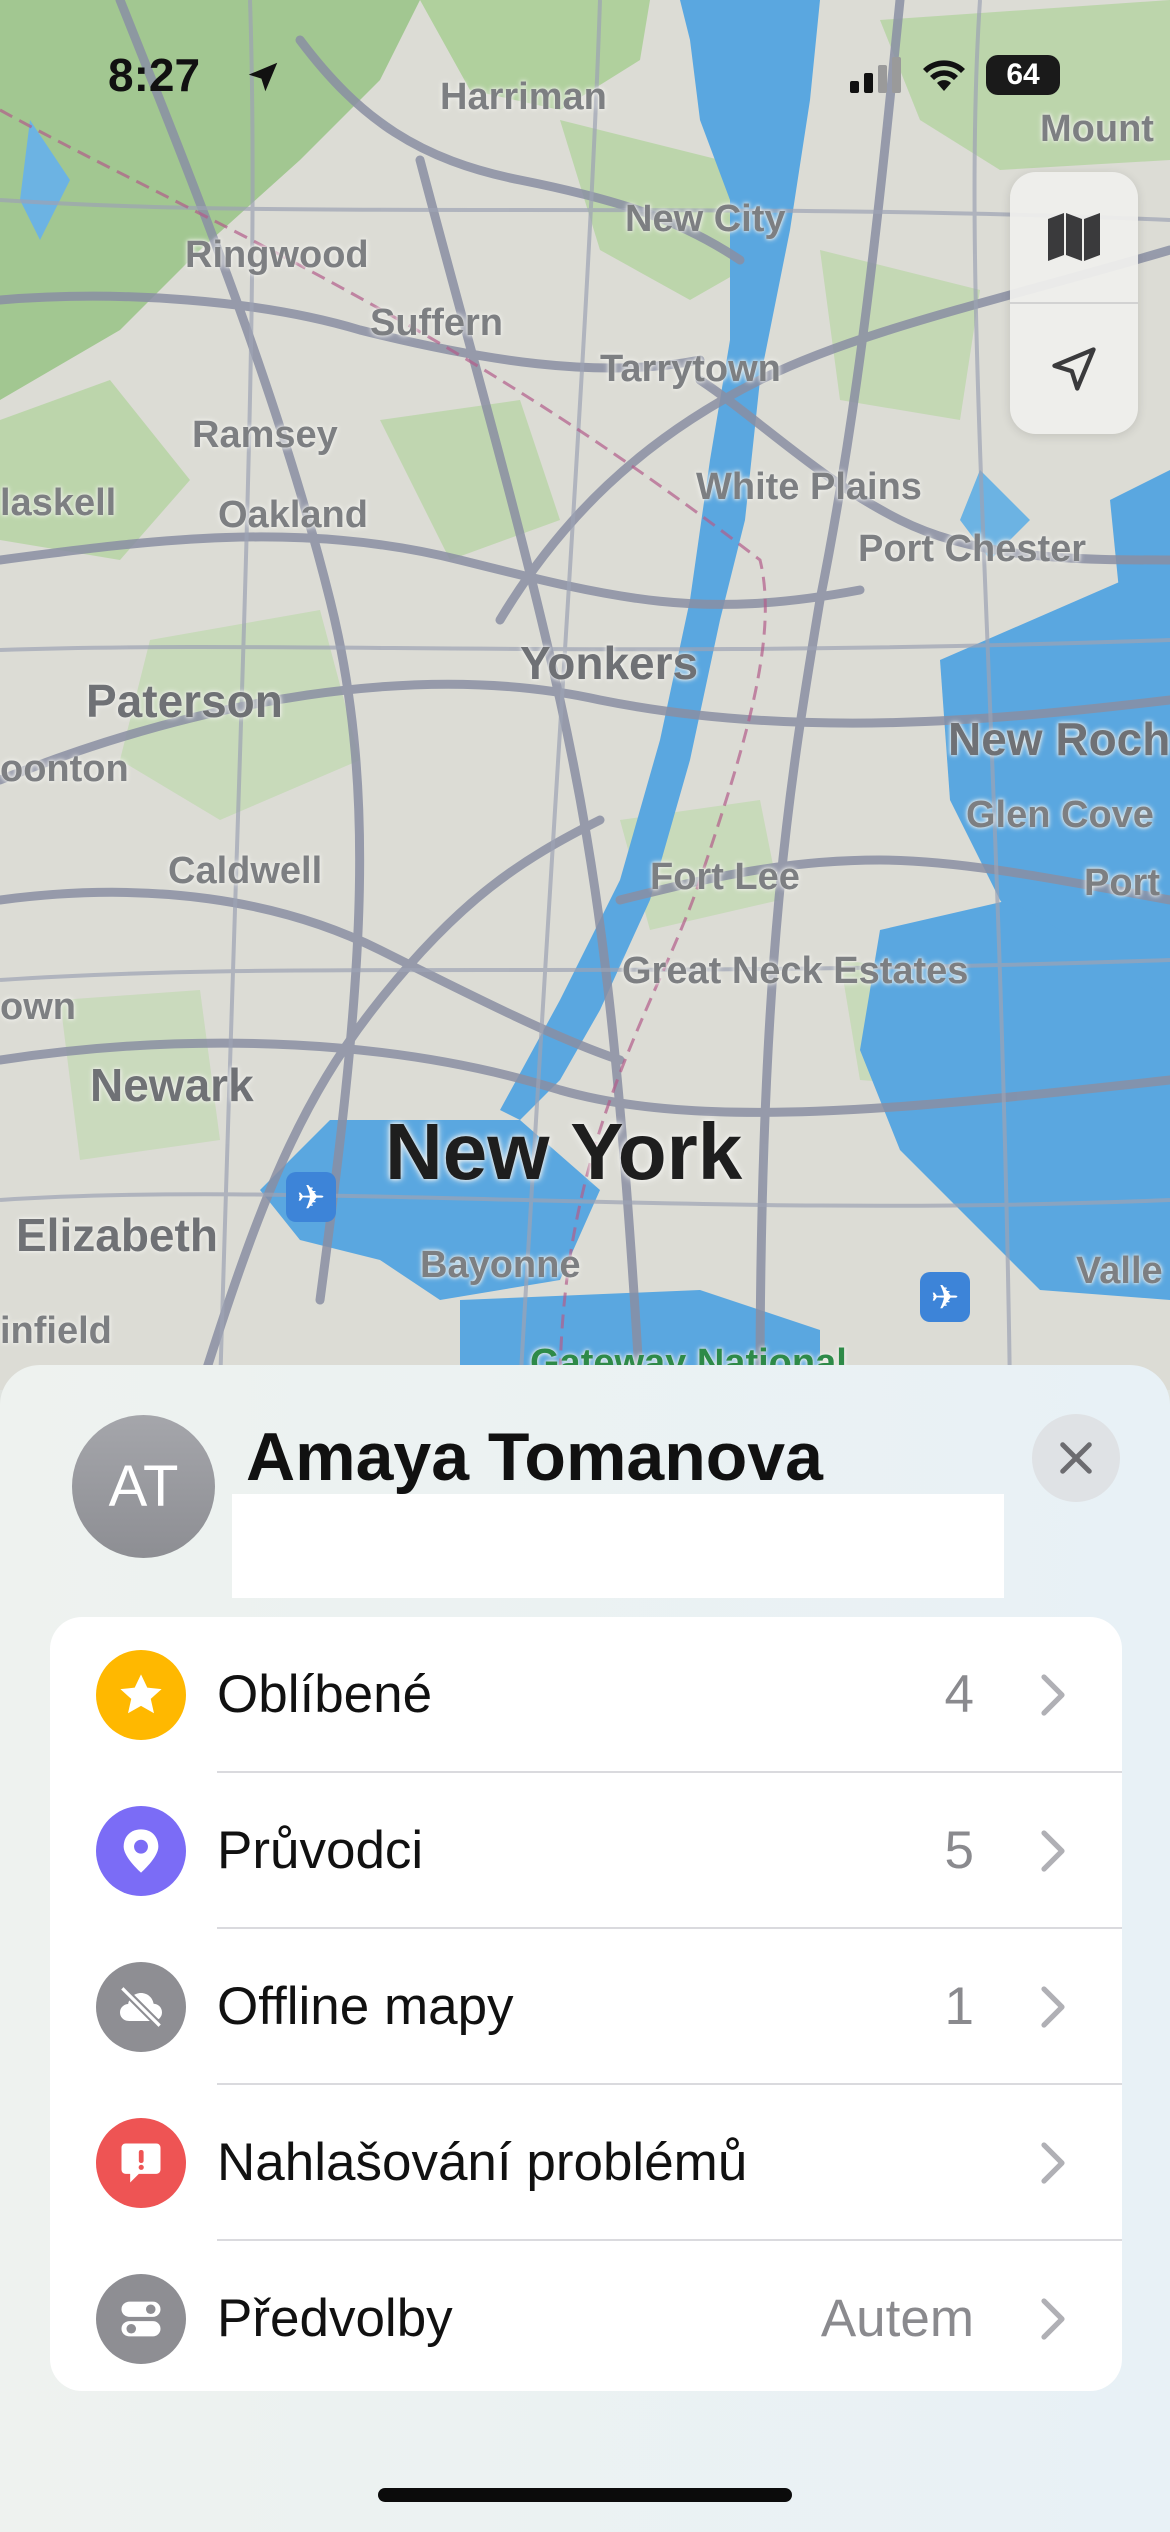 The height and width of the screenshot is (2532, 1170). I want to click on cloud-slash-icon, so click(141, 2007).